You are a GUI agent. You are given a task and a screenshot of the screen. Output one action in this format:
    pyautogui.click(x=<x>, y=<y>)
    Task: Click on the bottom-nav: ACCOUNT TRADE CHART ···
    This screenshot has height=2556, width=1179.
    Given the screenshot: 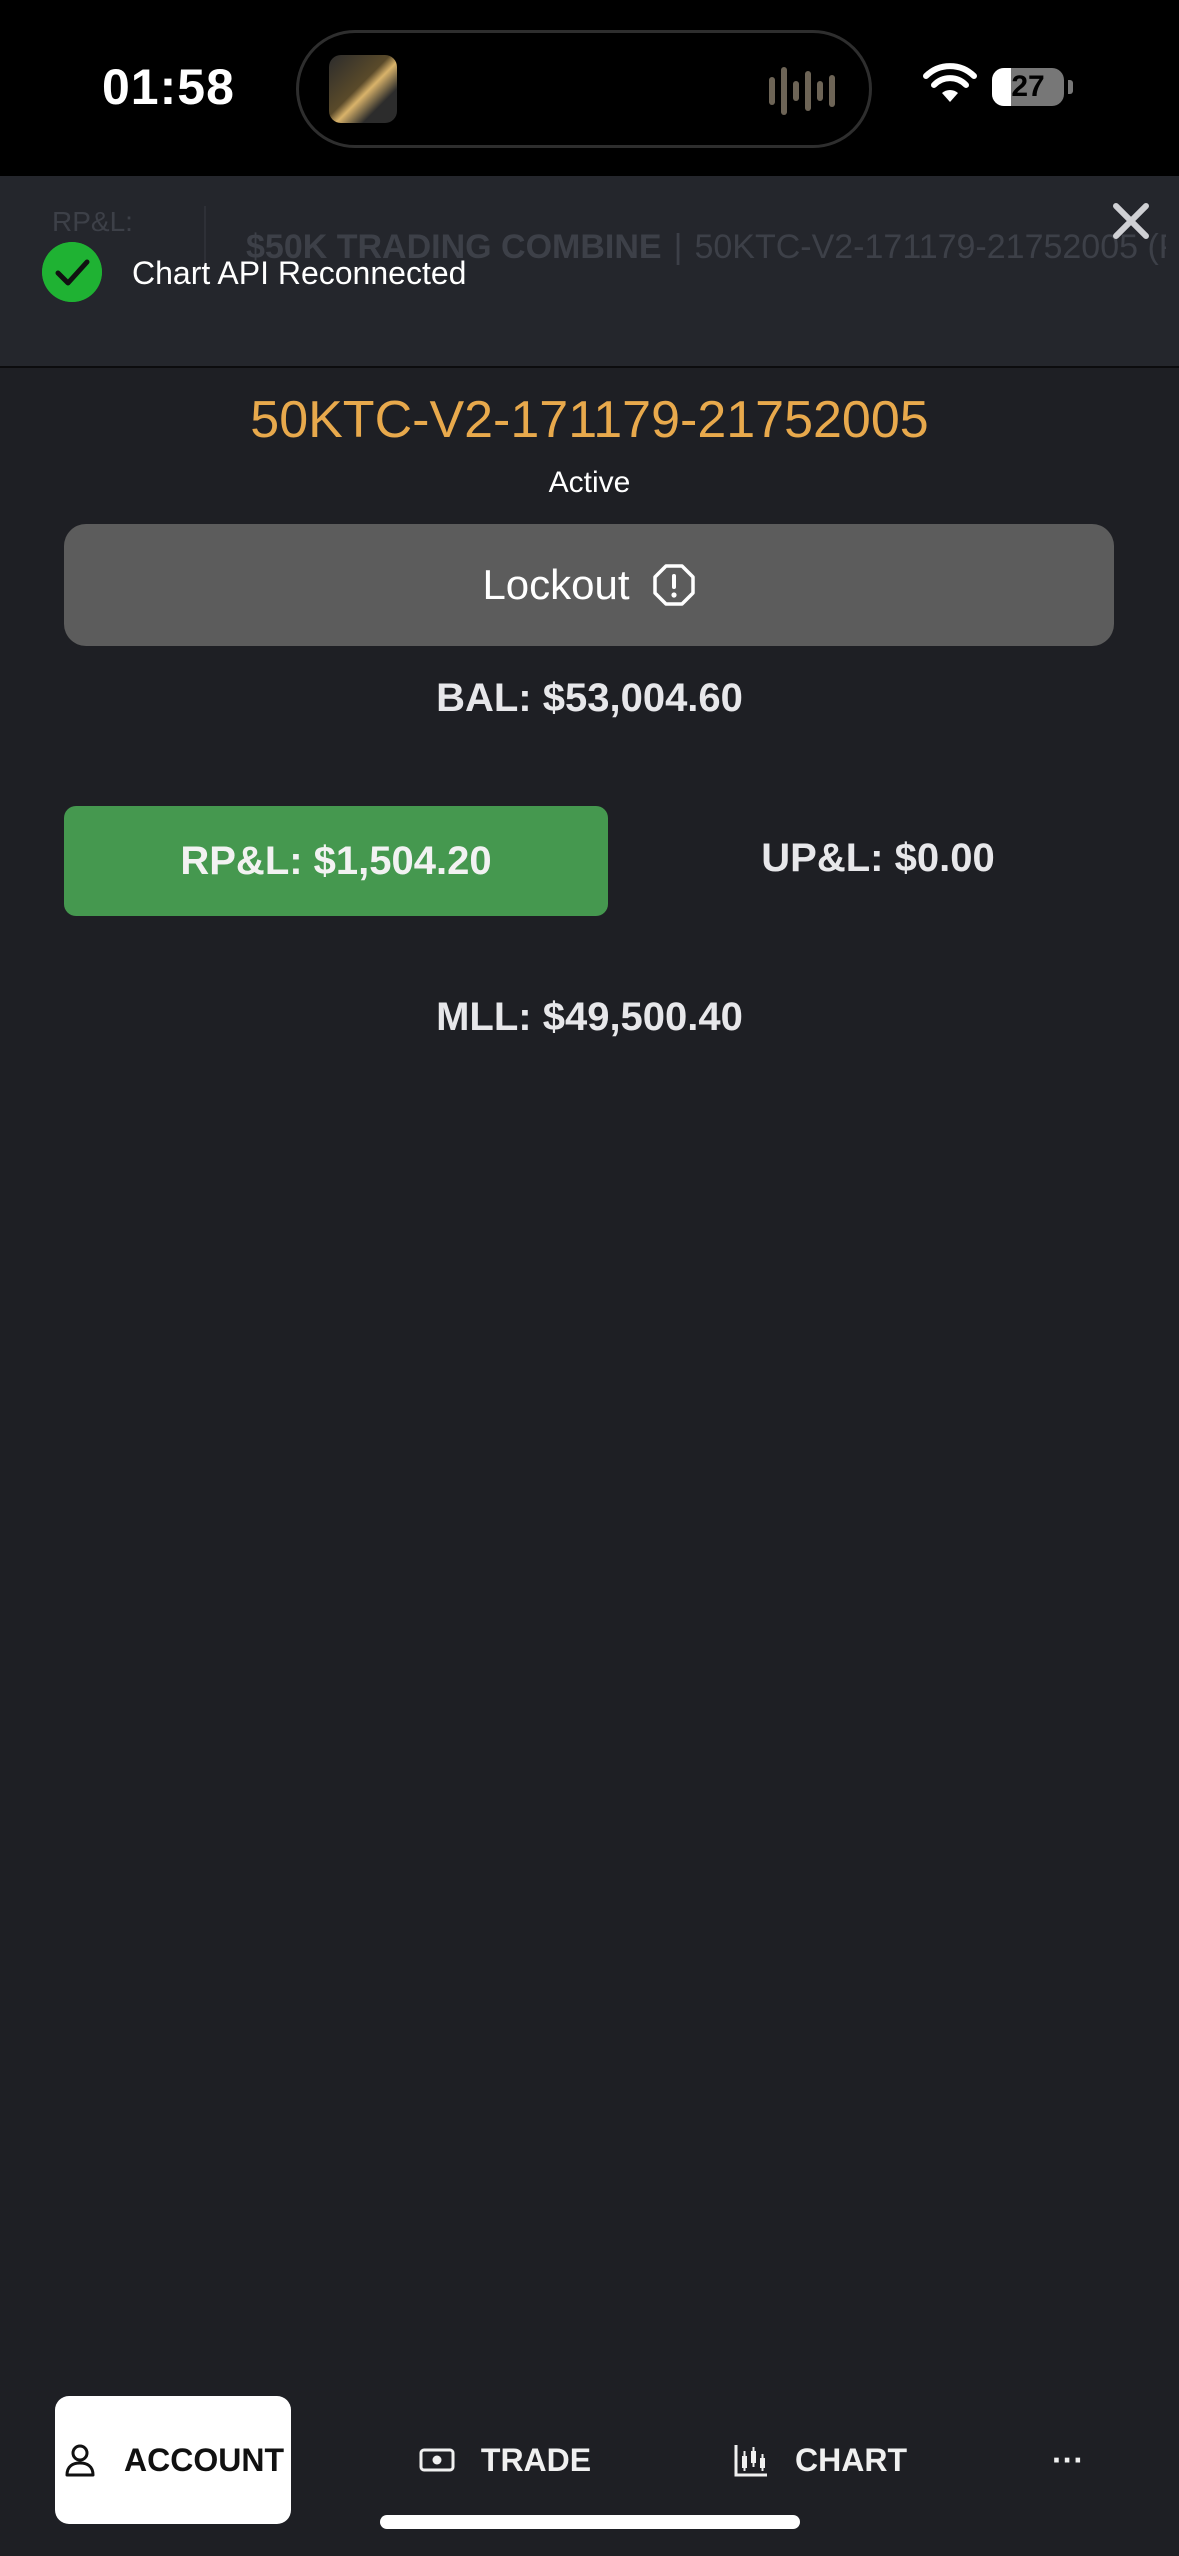 What is the action you would take?
    pyautogui.click(x=589, y=2468)
    